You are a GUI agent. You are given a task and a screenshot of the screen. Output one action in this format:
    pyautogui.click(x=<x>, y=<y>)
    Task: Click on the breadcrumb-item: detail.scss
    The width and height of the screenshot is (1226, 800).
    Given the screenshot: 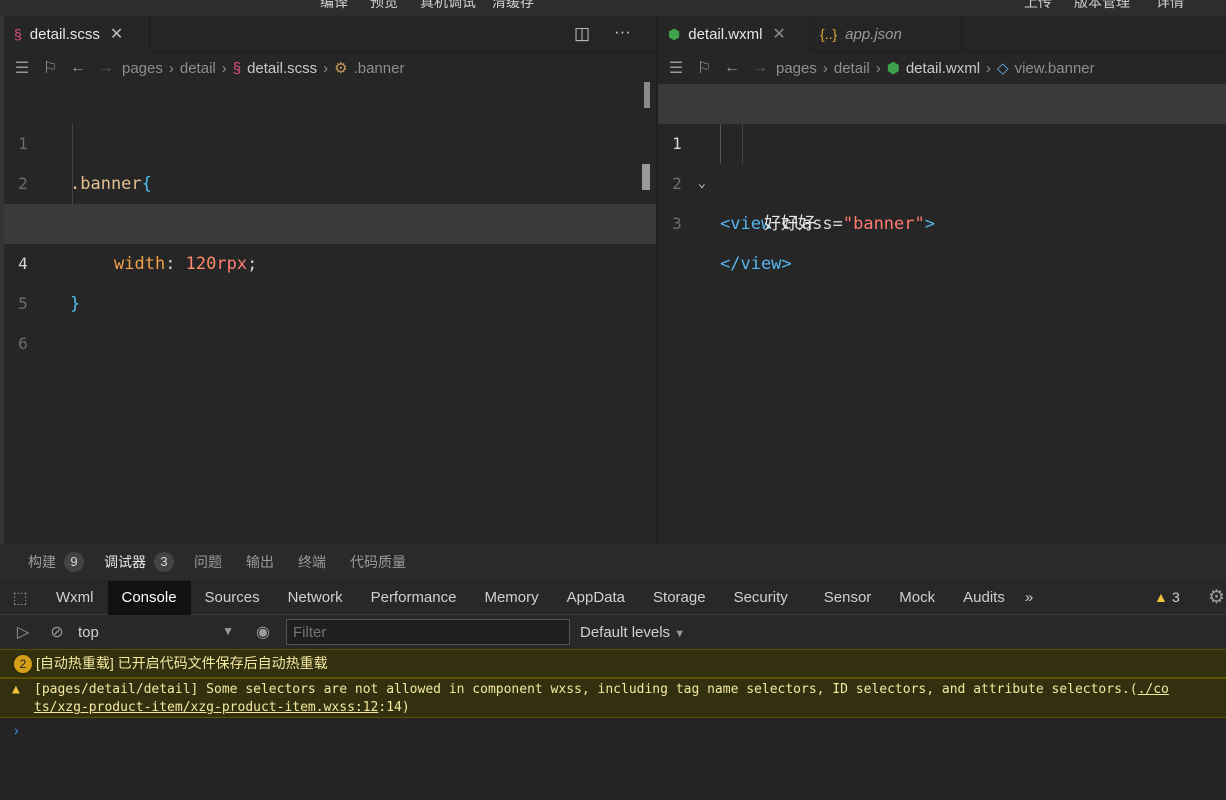 What is the action you would take?
    pyautogui.click(x=282, y=68)
    